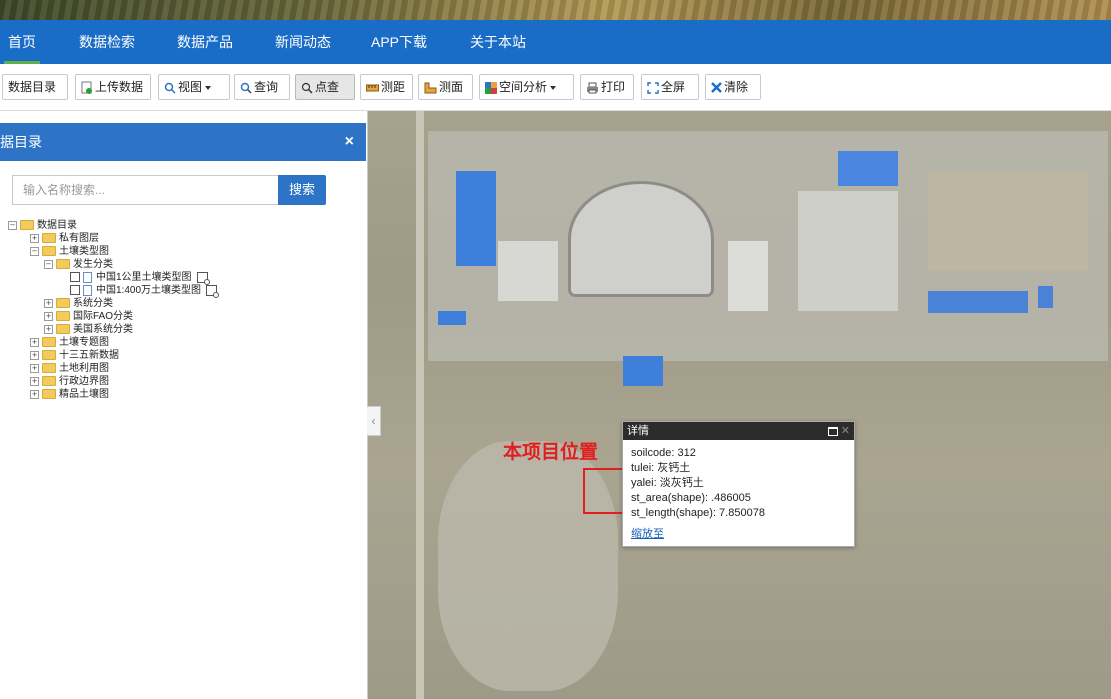 The width and height of the screenshot is (1111, 699). What do you see at coordinates (22, 42) in the screenshot?
I see `nav-home: 首页` at bounding box center [22, 42].